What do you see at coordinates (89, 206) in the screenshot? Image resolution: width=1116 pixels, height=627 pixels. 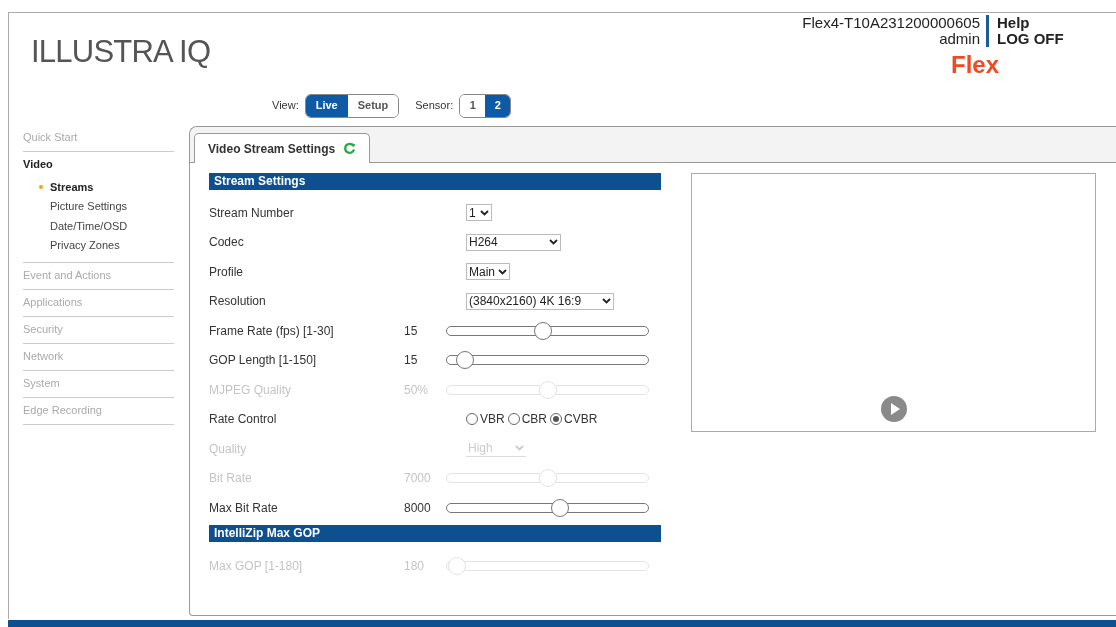 I see `sidebar-subitem: Picture Settings` at bounding box center [89, 206].